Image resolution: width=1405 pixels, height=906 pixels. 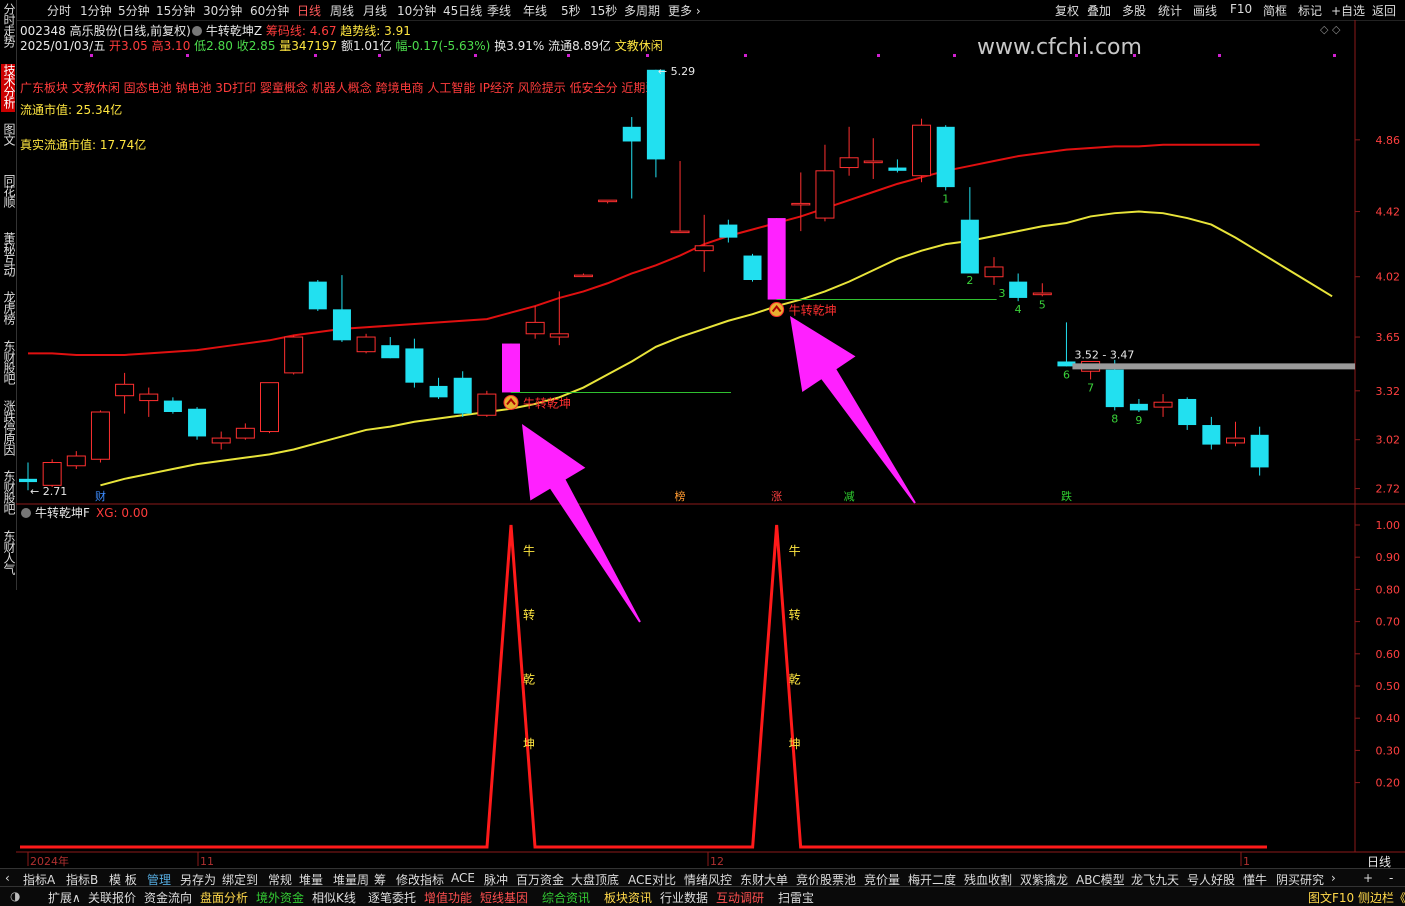 What do you see at coordinates (853, 410) in the screenshot?
I see `annotation-arrow` at bounding box center [853, 410].